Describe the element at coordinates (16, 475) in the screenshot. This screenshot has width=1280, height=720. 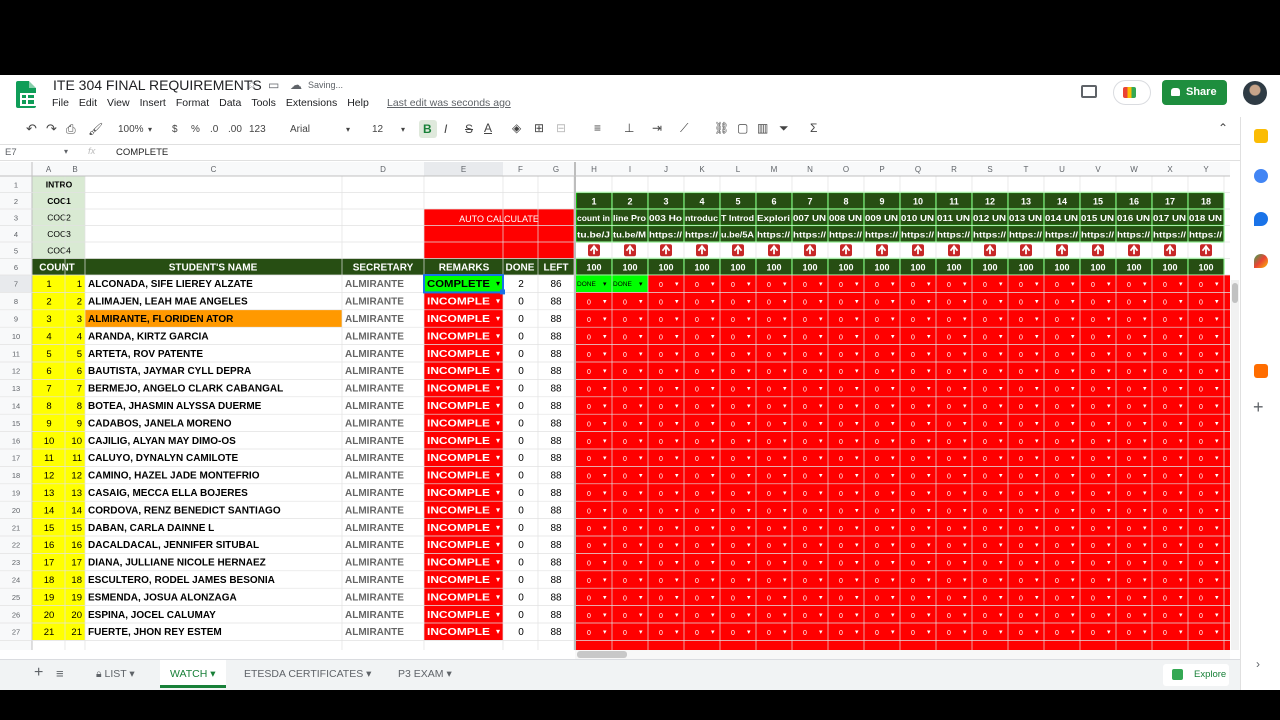
I see `row-number: 18` at that location.